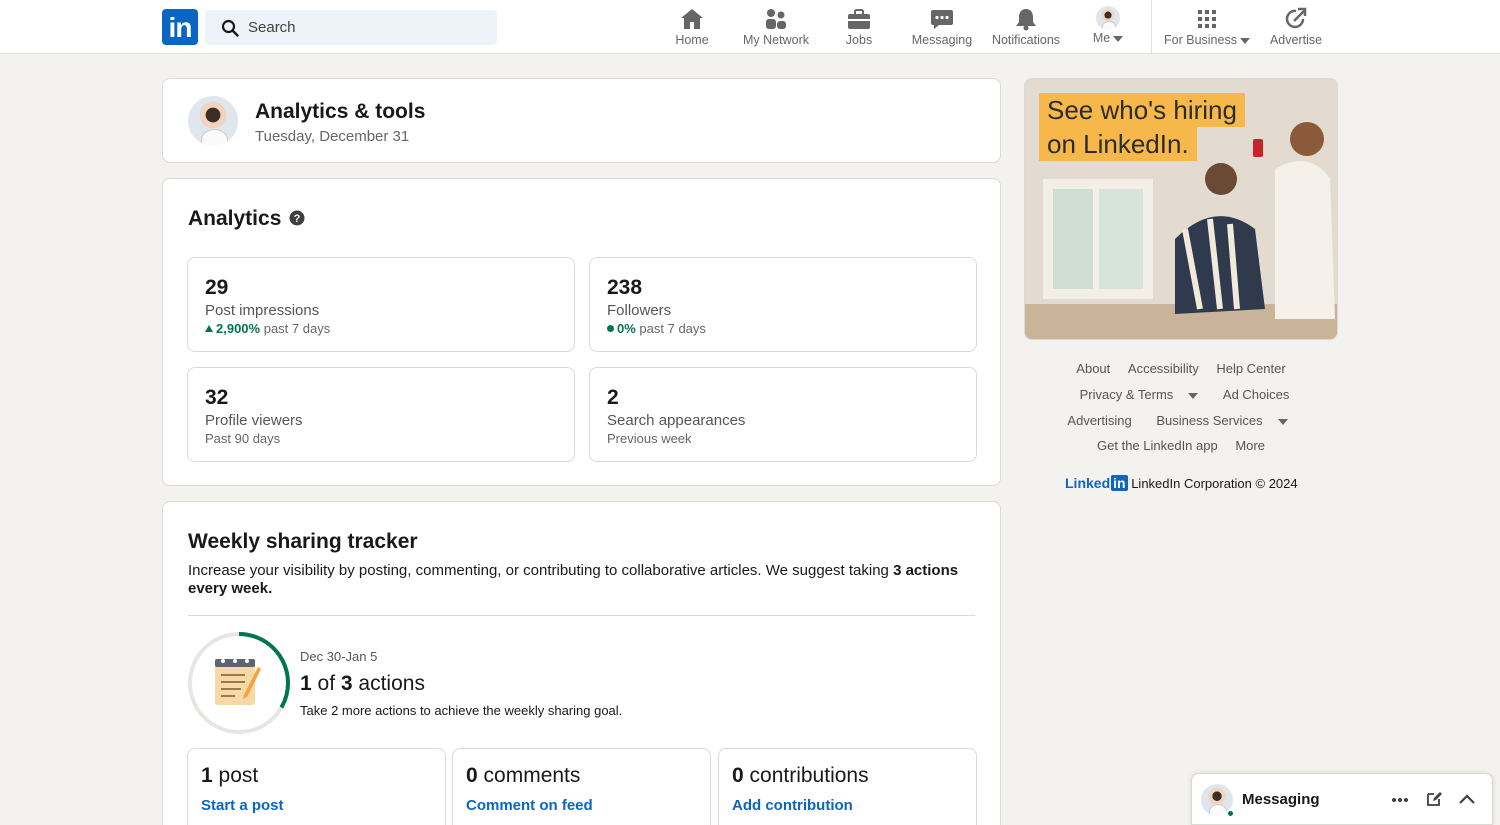  I want to click on footer-row-3: Advertising Business Services, so click(1181, 420).